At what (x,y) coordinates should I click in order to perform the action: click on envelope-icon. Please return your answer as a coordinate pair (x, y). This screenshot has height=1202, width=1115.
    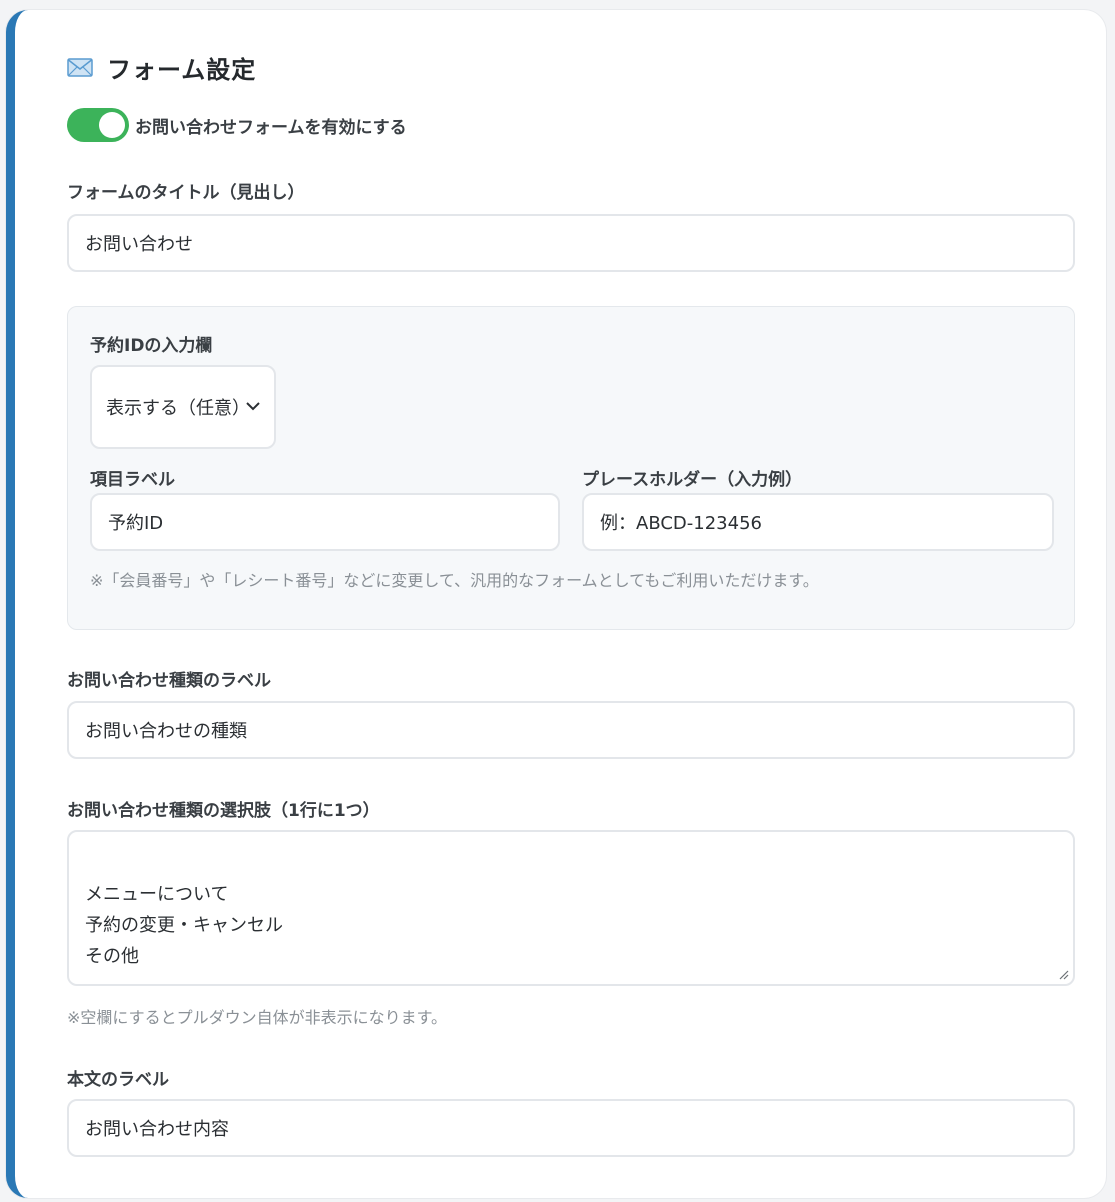
    Looking at the image, I should click on (80, 67).